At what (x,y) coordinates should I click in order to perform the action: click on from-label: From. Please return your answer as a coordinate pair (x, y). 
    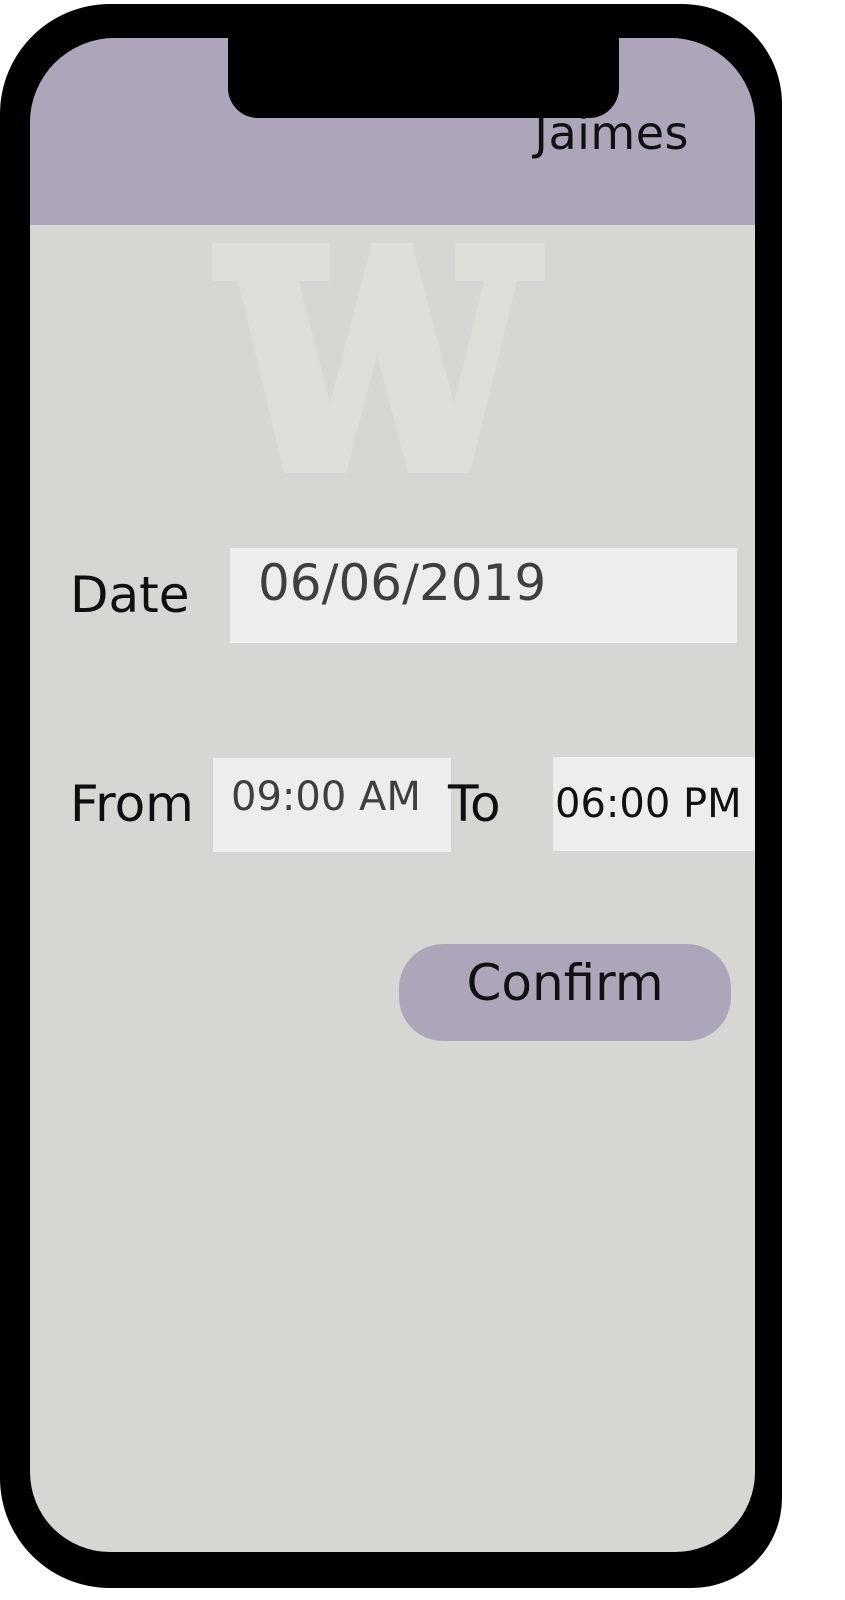
    Looking at the image, I should click on (132, 804).